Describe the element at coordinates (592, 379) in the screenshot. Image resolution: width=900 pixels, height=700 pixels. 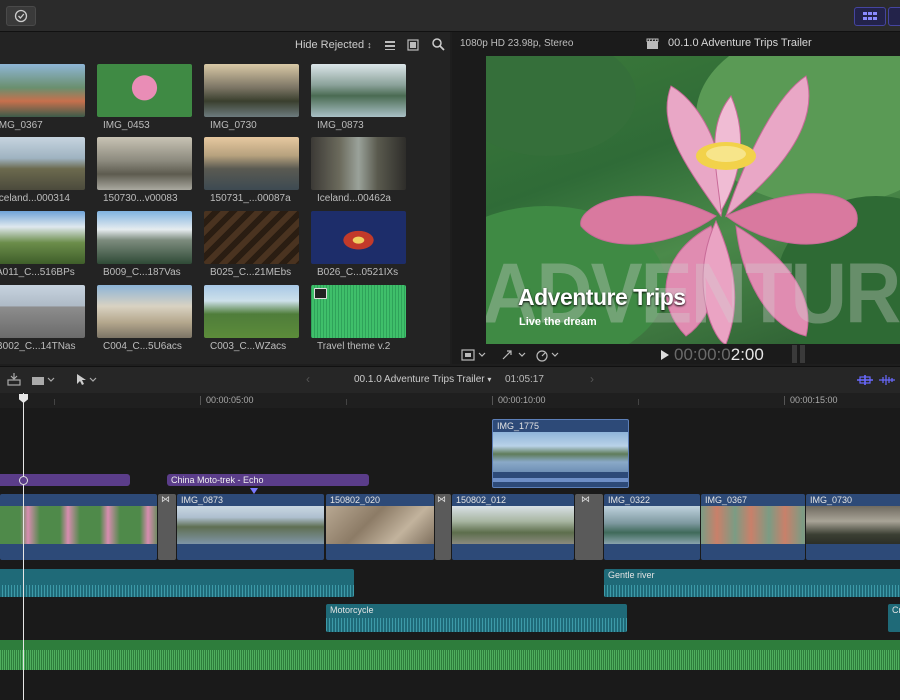
I see `forward-chevron-icon: ›` at that location.